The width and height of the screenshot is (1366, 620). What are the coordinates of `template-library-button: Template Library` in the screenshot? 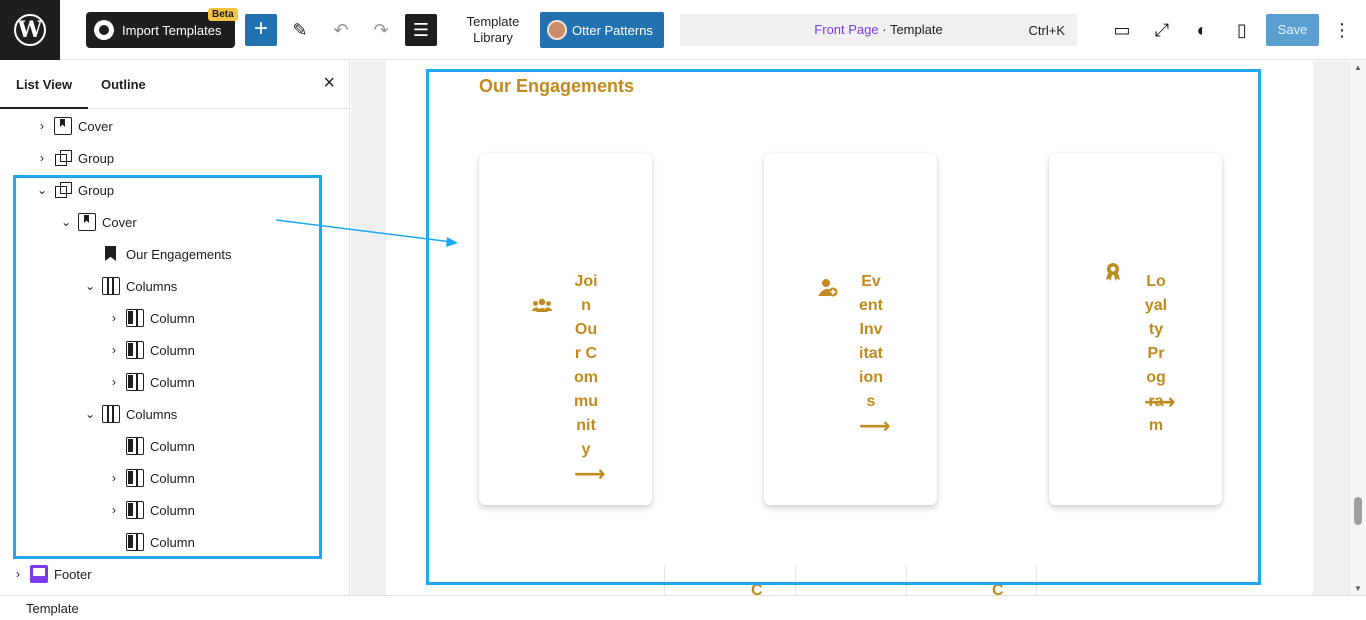 It's located at (493, 30).